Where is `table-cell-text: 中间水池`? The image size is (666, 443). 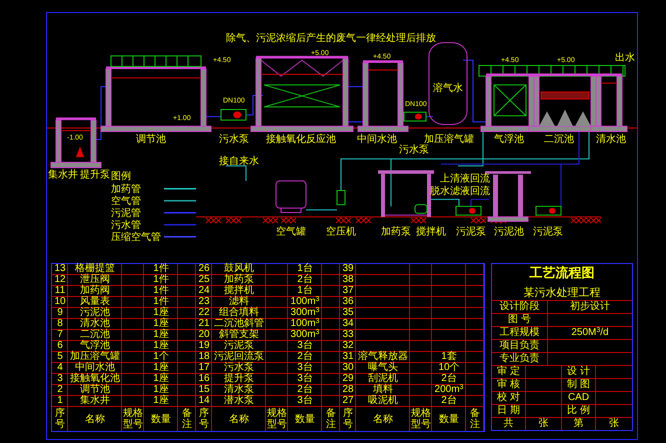 table-cell-text: 中间水池 is located at coordinates (95, 368).